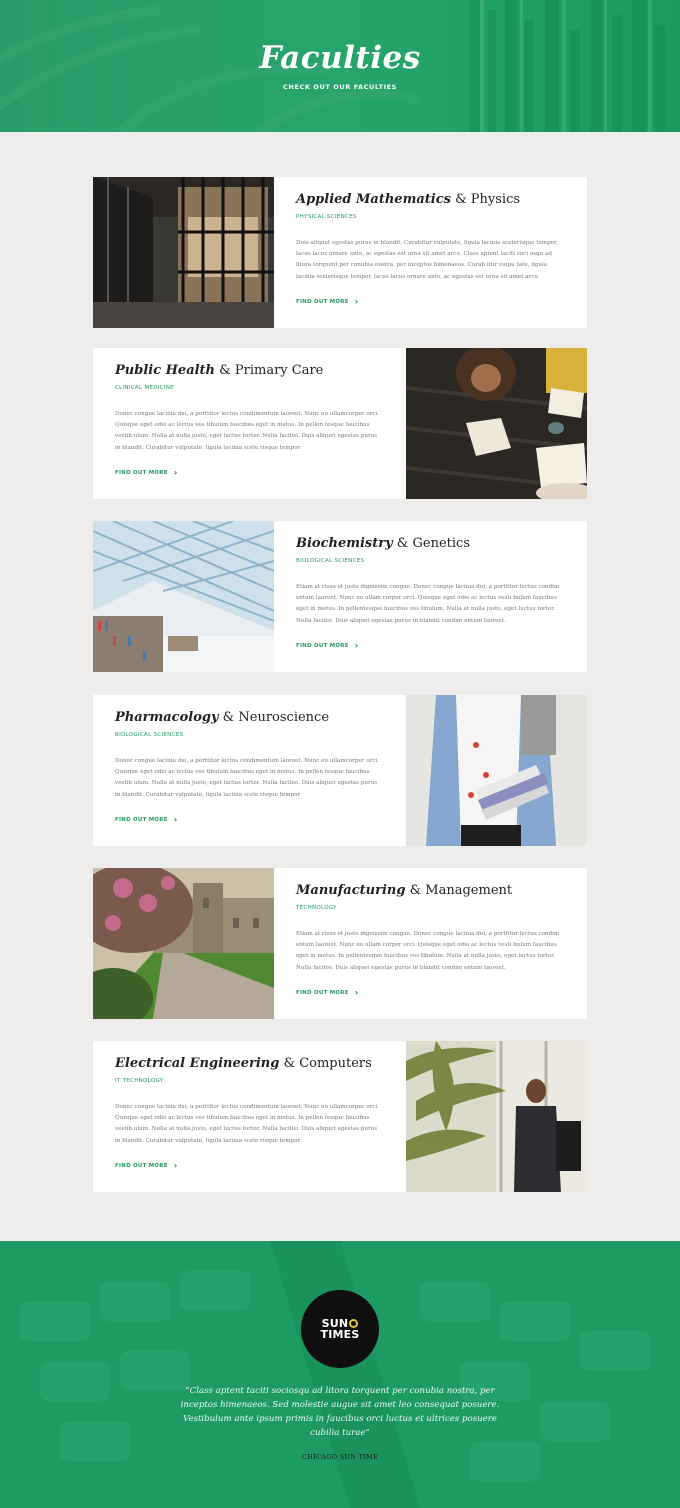  I want to click on page-subtitle: CHECK OUT OUR FACULTIES, so click(340, 87).